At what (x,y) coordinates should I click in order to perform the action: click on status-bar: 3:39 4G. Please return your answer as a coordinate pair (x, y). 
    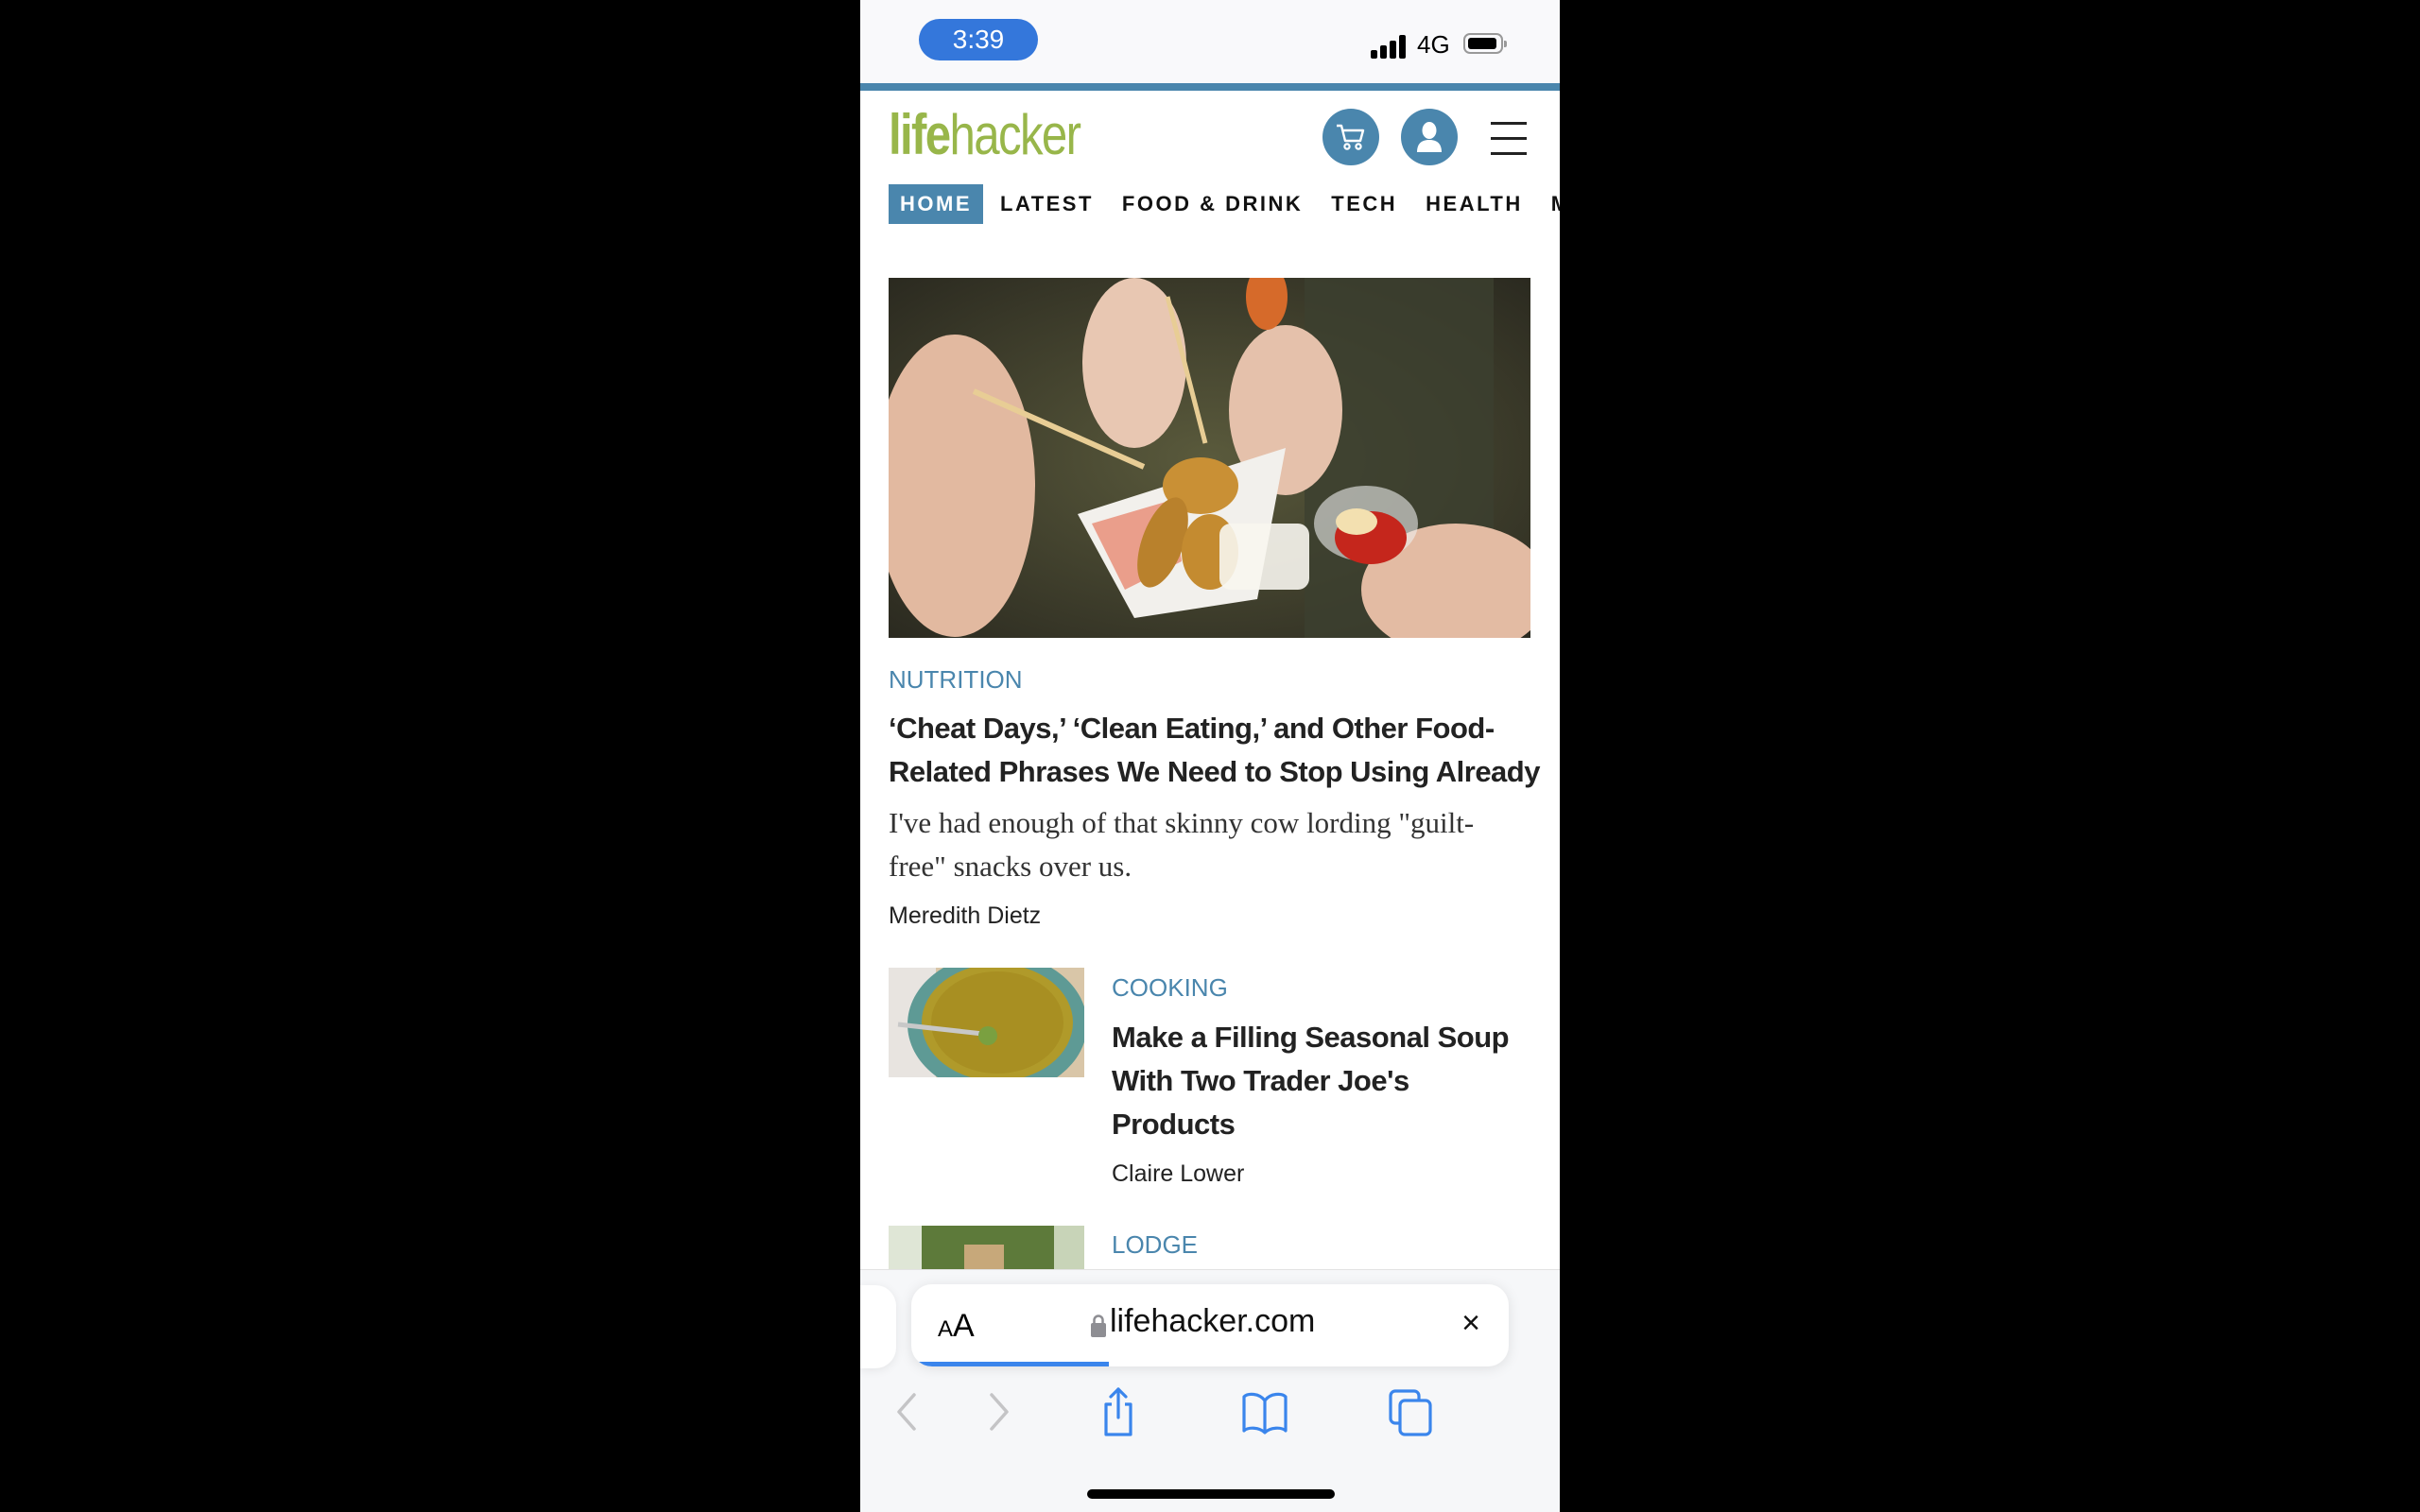
    Looking at the image, I should click on (1210, 41).